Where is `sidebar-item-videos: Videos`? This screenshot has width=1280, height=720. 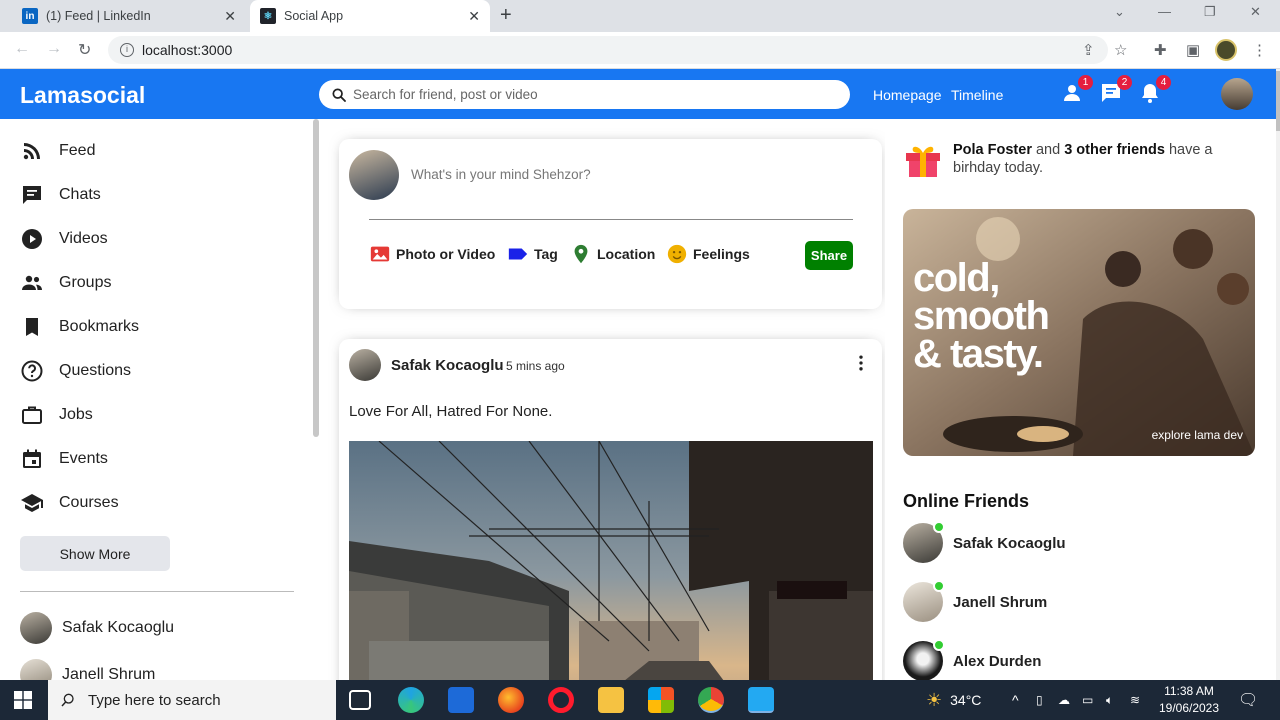 sidebar-item-videos: Videos is located at coordinates (64, 239).